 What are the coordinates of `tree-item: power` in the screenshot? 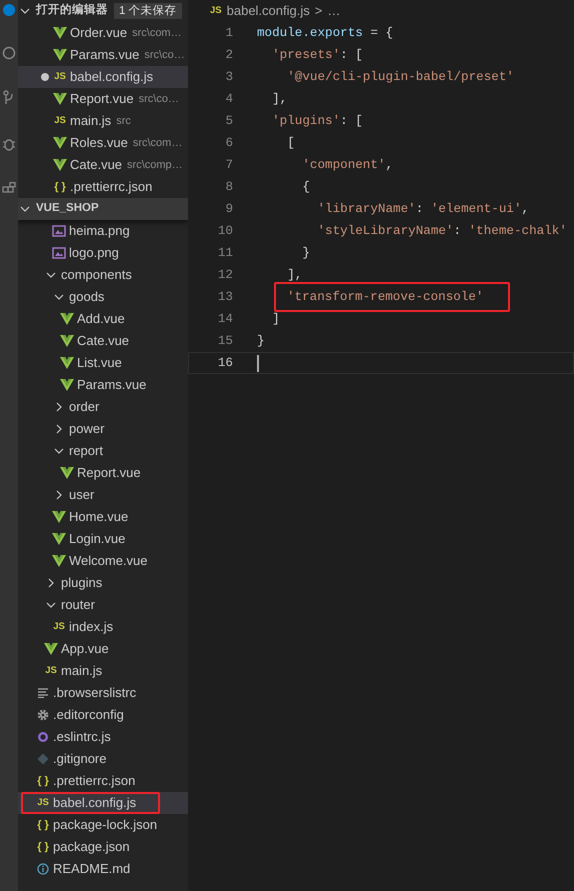 It's located at (103, 429).